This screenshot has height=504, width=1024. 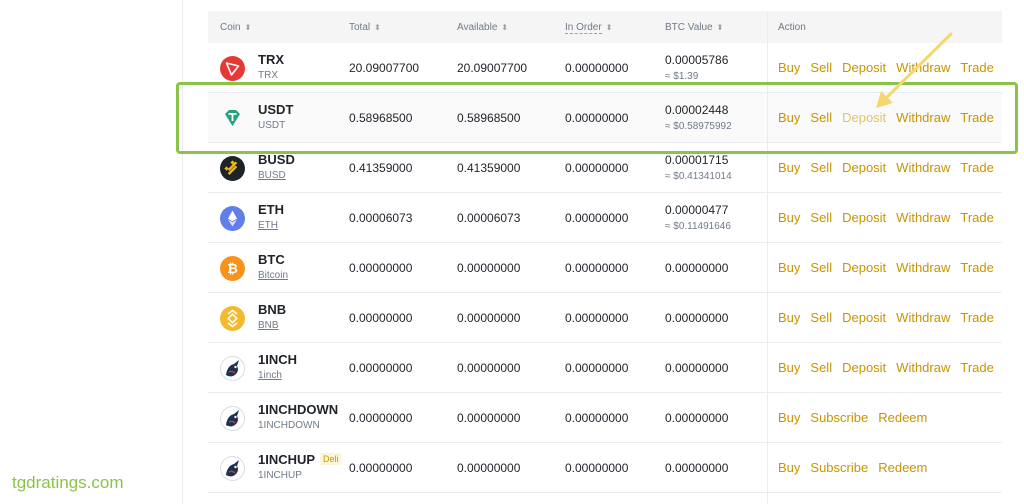 What do you see at coordinates (271, 59) in the screenshot?
I see `coin-symbol: TRX` at bounding box center [271, 59].